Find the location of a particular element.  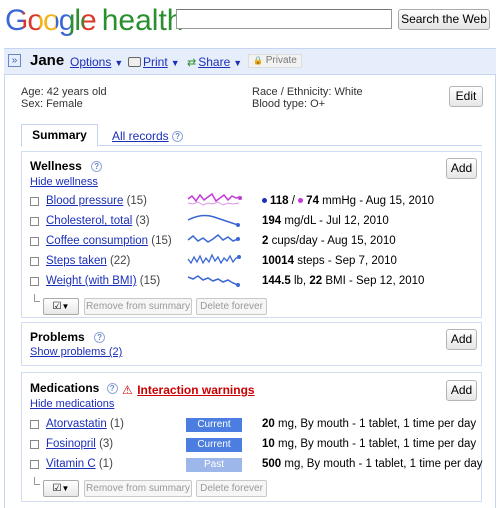

coffee-sparkline is located at coordinates (213, 238).